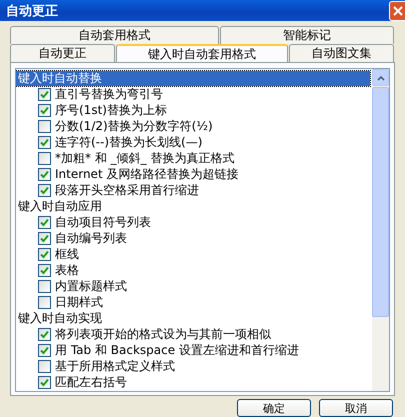 This screenshot has width=405, height=417. I want to click on tab: 自动套用格式, so click(114, 35).